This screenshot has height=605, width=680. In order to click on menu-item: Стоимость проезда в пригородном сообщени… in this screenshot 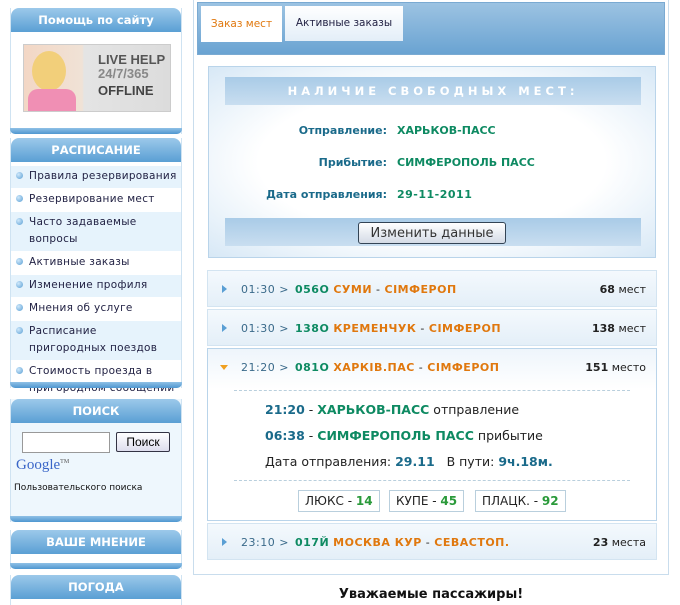, I will do `click(96, 381)`.